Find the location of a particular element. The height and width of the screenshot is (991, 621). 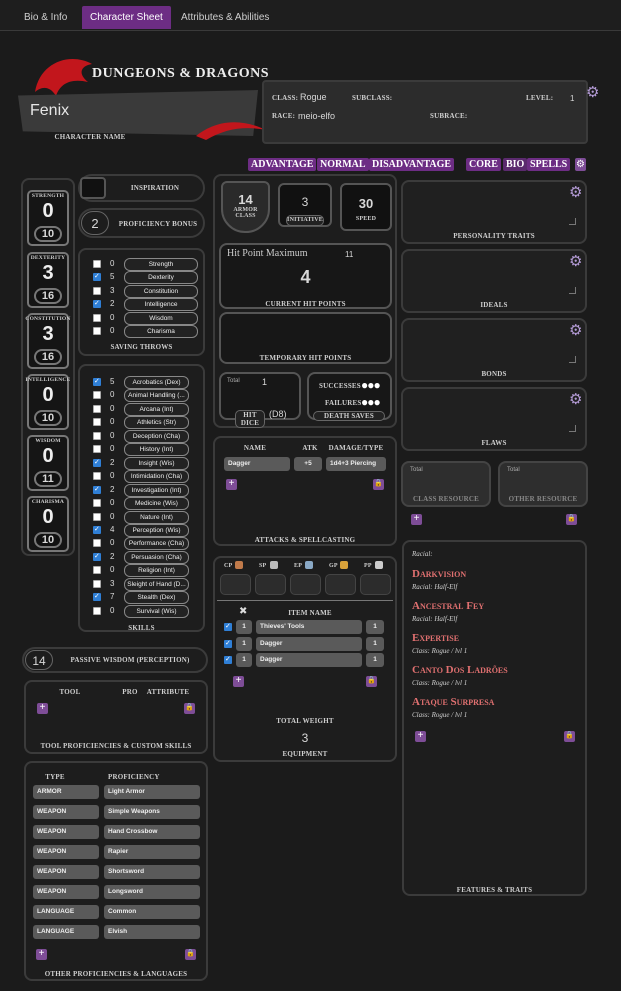

skill-button: Athletics (Str) is located at coordinates (156, 423).